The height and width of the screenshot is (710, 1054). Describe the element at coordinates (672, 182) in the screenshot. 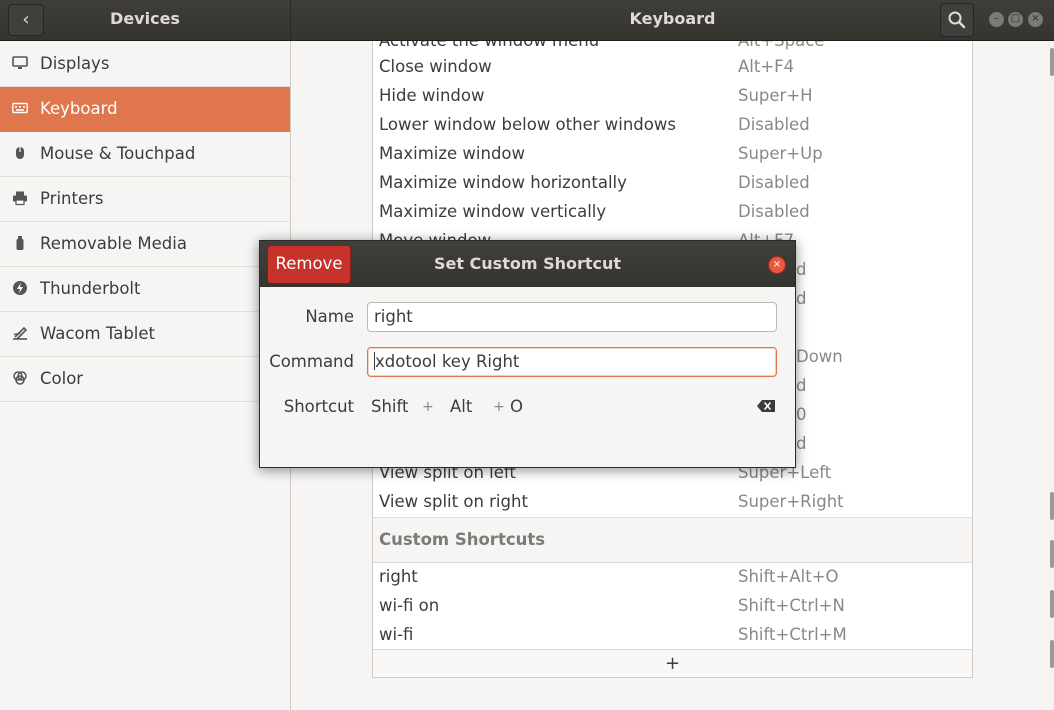

I see `shortcut-row: Maximize window horizontally Disabled` at that location.